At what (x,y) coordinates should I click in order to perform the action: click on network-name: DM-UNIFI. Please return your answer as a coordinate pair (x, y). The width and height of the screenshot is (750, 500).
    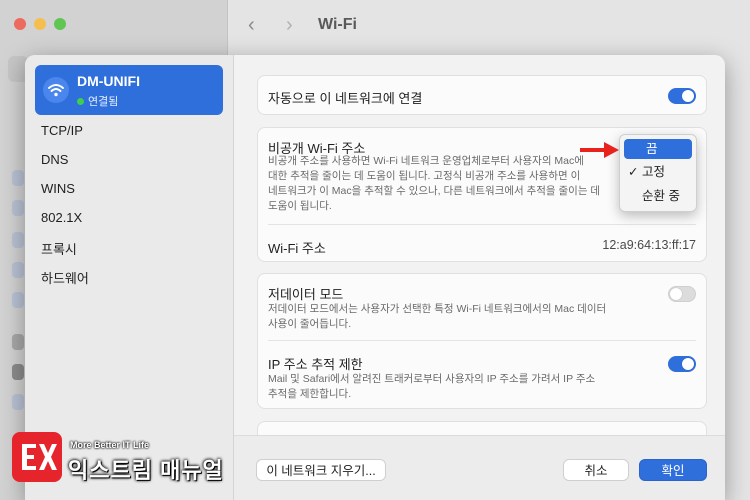
    Looking at the image, I should click on (108, 81).